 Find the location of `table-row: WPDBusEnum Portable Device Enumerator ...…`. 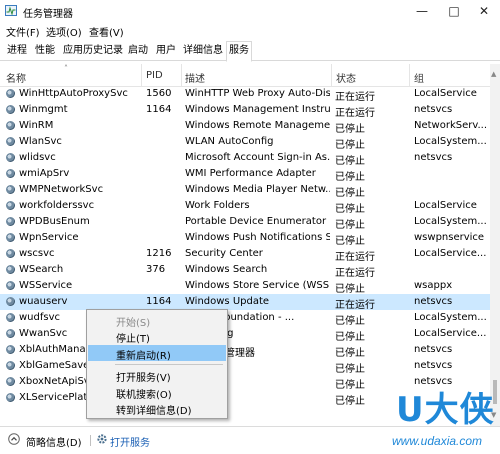

table-row: WPDBusEnum Portable Device Enumerator ...… is located at coordinates (245, 222).